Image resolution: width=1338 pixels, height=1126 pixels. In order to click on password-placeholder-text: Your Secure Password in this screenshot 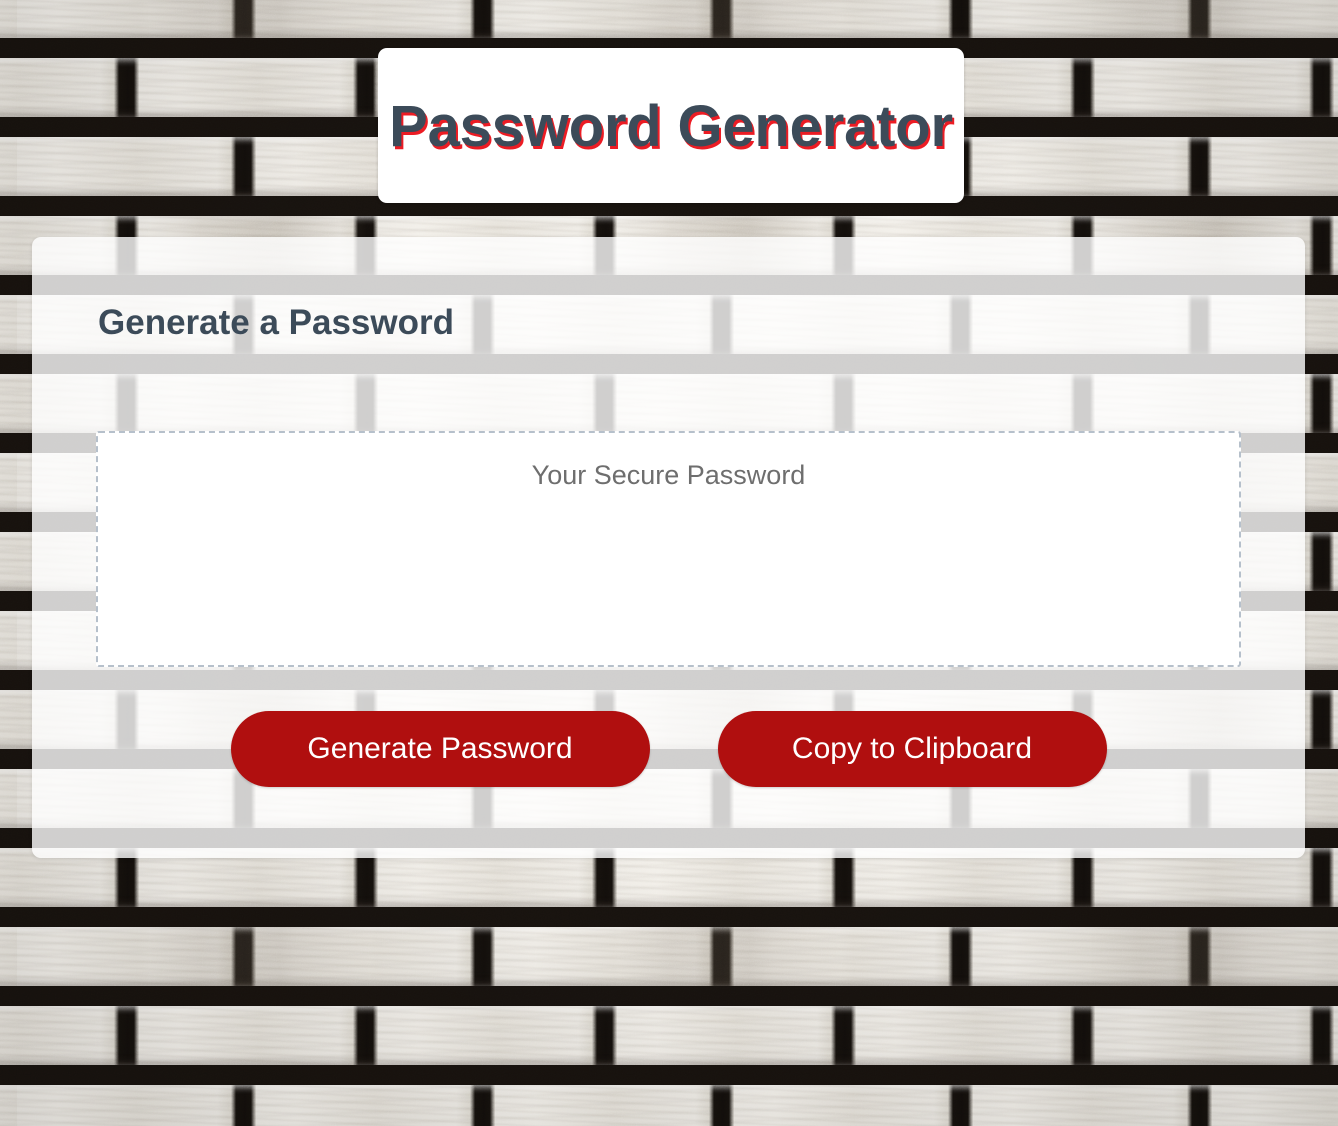, I will do `click(668, 475)`.